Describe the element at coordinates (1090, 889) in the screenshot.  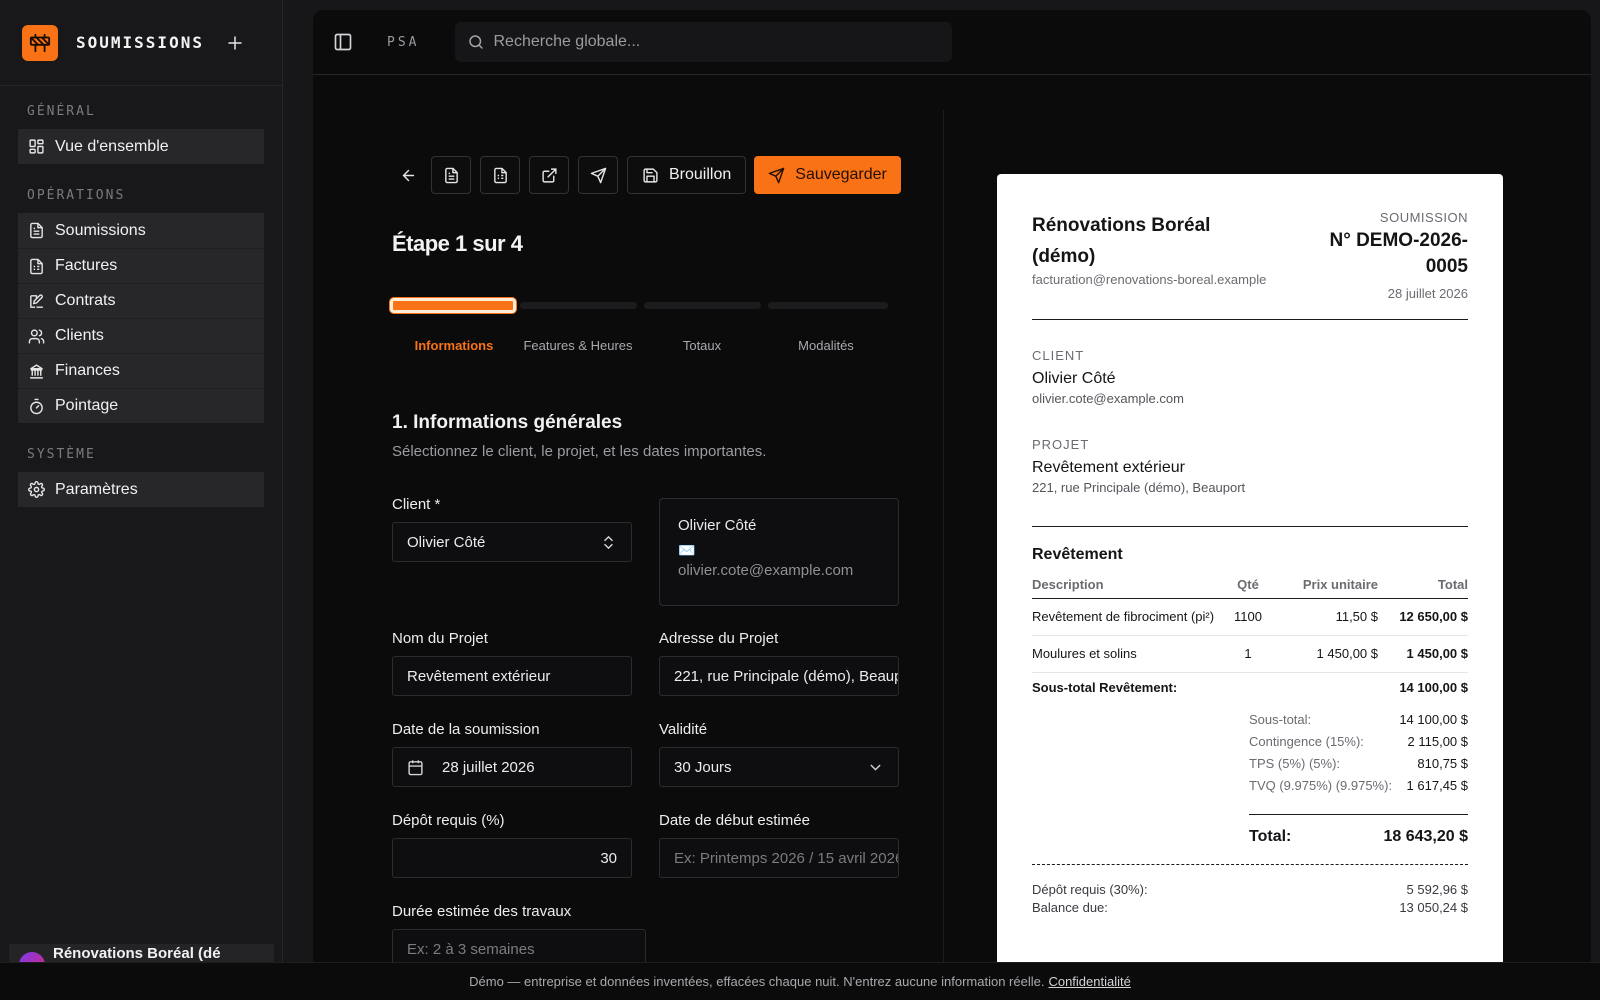
I see `deposit-label: Dépôt requis (30%):` at that location.